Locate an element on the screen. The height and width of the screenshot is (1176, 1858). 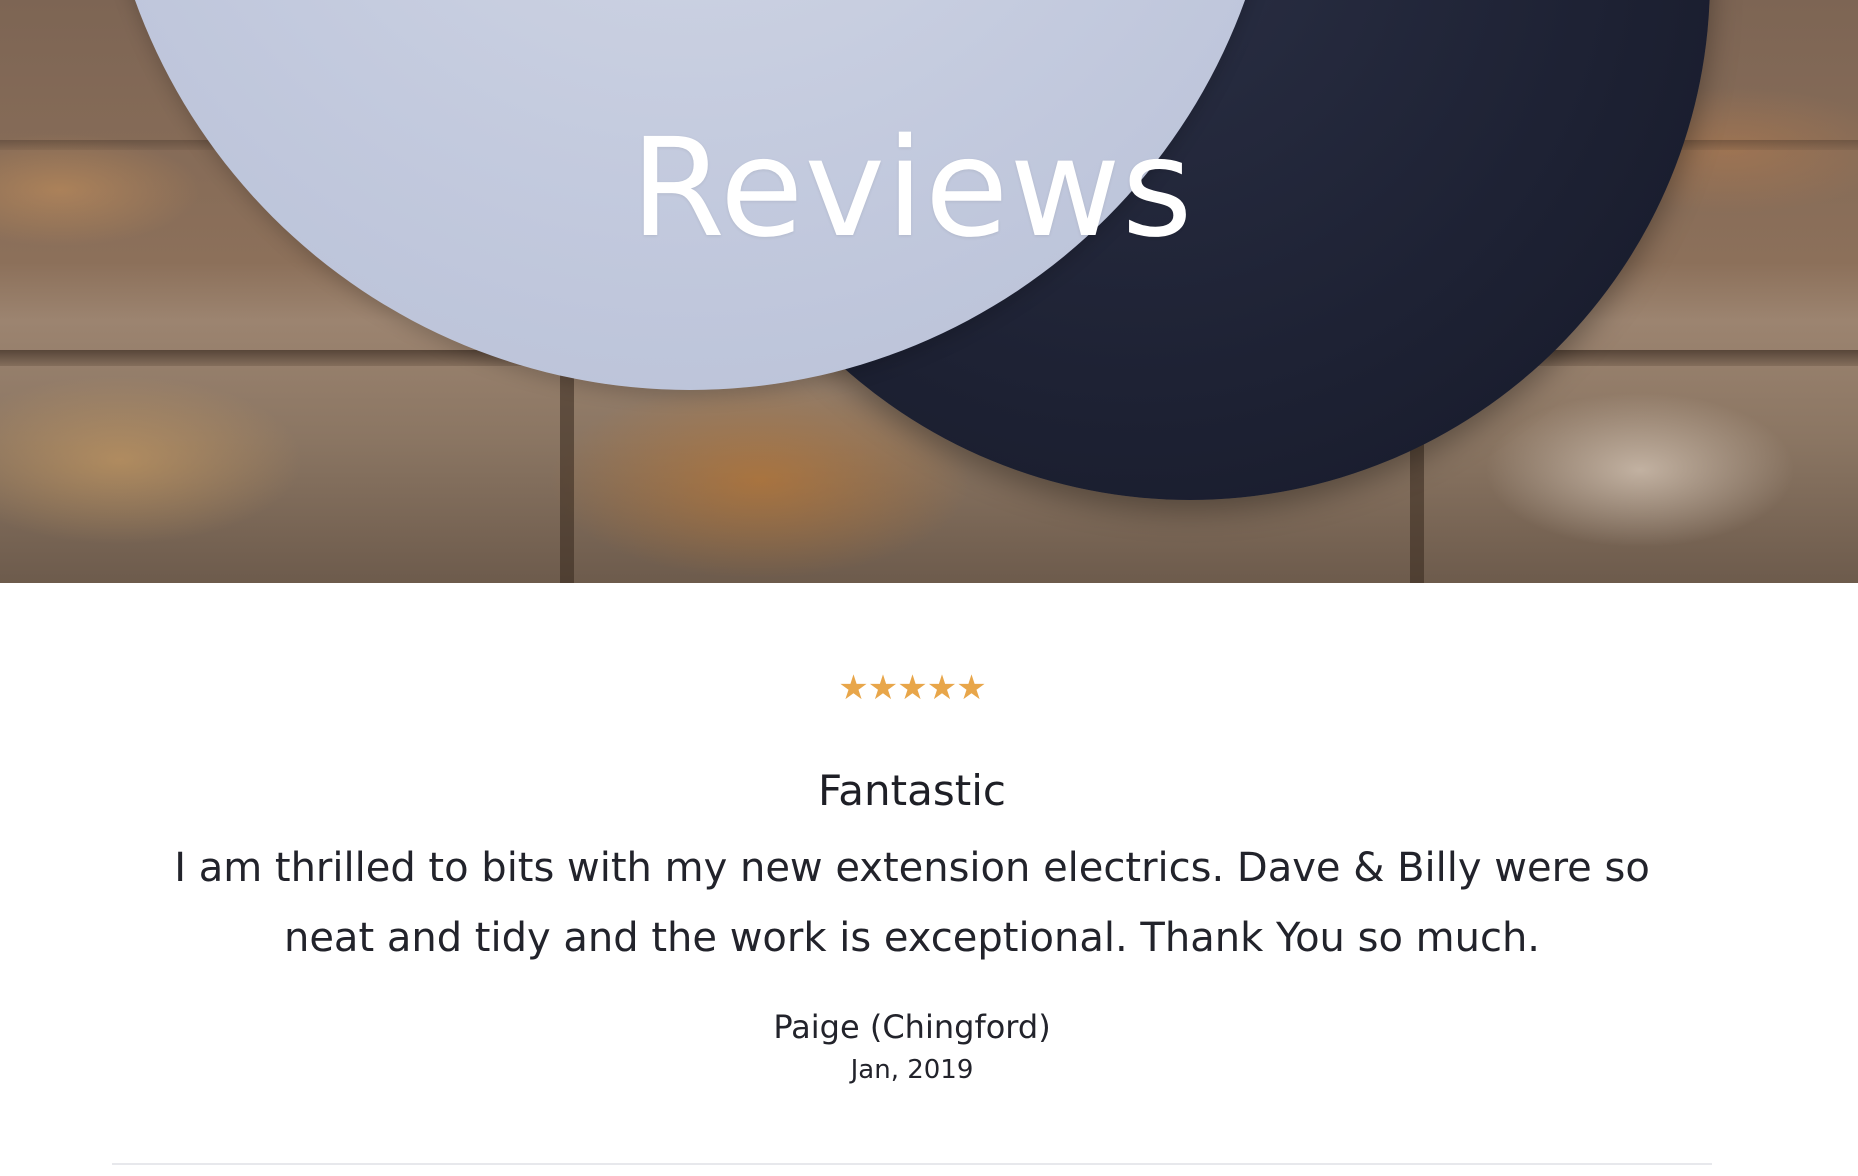
review-date: Jan, 2019 is located at coordinates (912, 1070).